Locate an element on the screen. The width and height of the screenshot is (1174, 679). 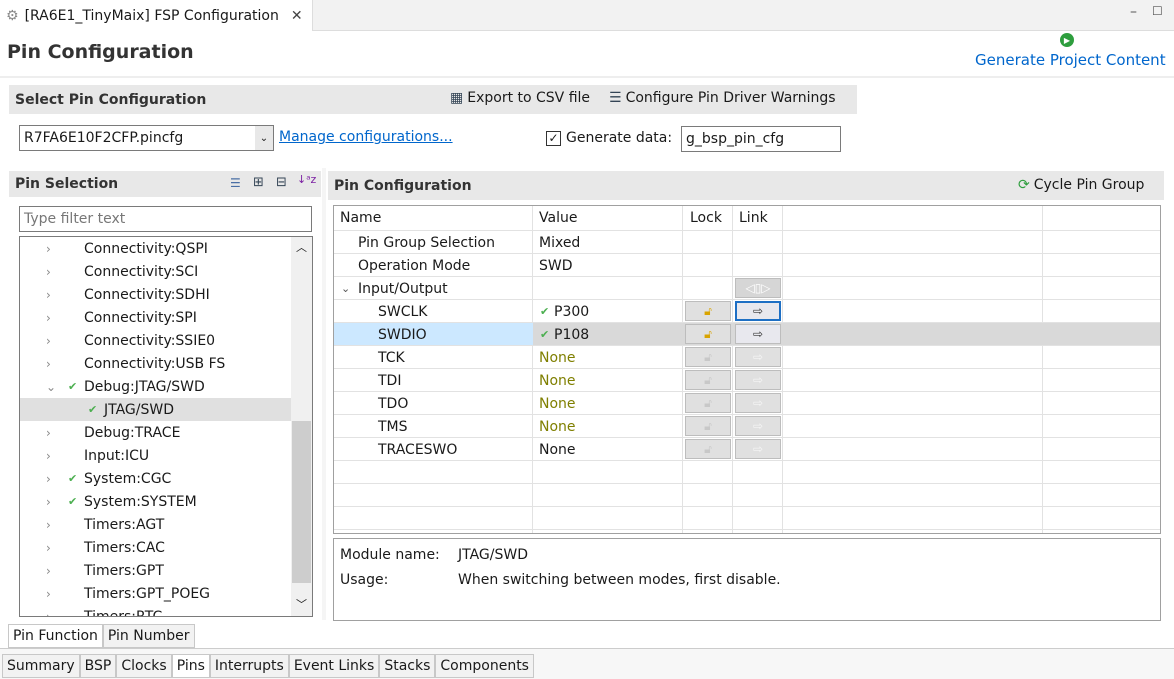
col-link: Link is located at coordinates (753, 217).